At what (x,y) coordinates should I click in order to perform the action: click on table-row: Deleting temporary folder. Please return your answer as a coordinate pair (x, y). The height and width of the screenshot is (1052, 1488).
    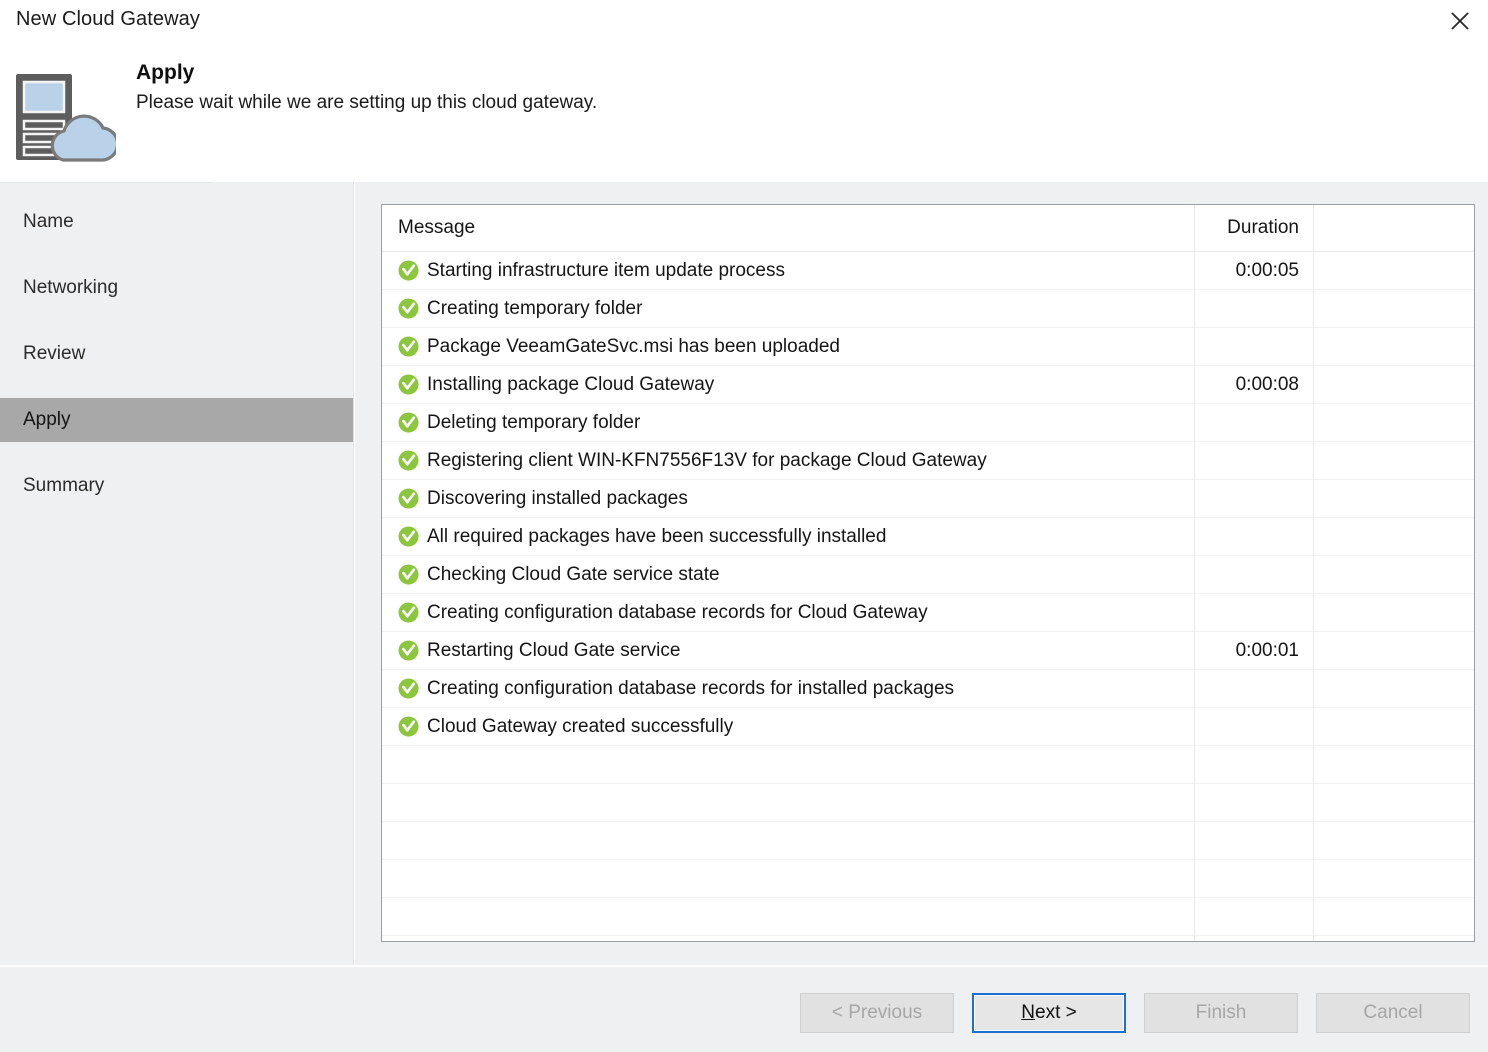
    Looking at the image, I should click on (928, 423).